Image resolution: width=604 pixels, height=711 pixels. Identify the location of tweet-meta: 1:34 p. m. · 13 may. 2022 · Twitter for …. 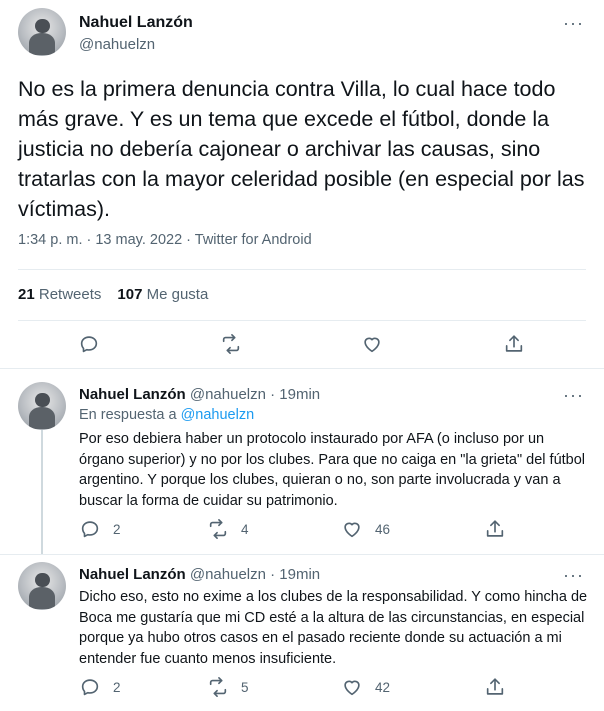
(165, 240).